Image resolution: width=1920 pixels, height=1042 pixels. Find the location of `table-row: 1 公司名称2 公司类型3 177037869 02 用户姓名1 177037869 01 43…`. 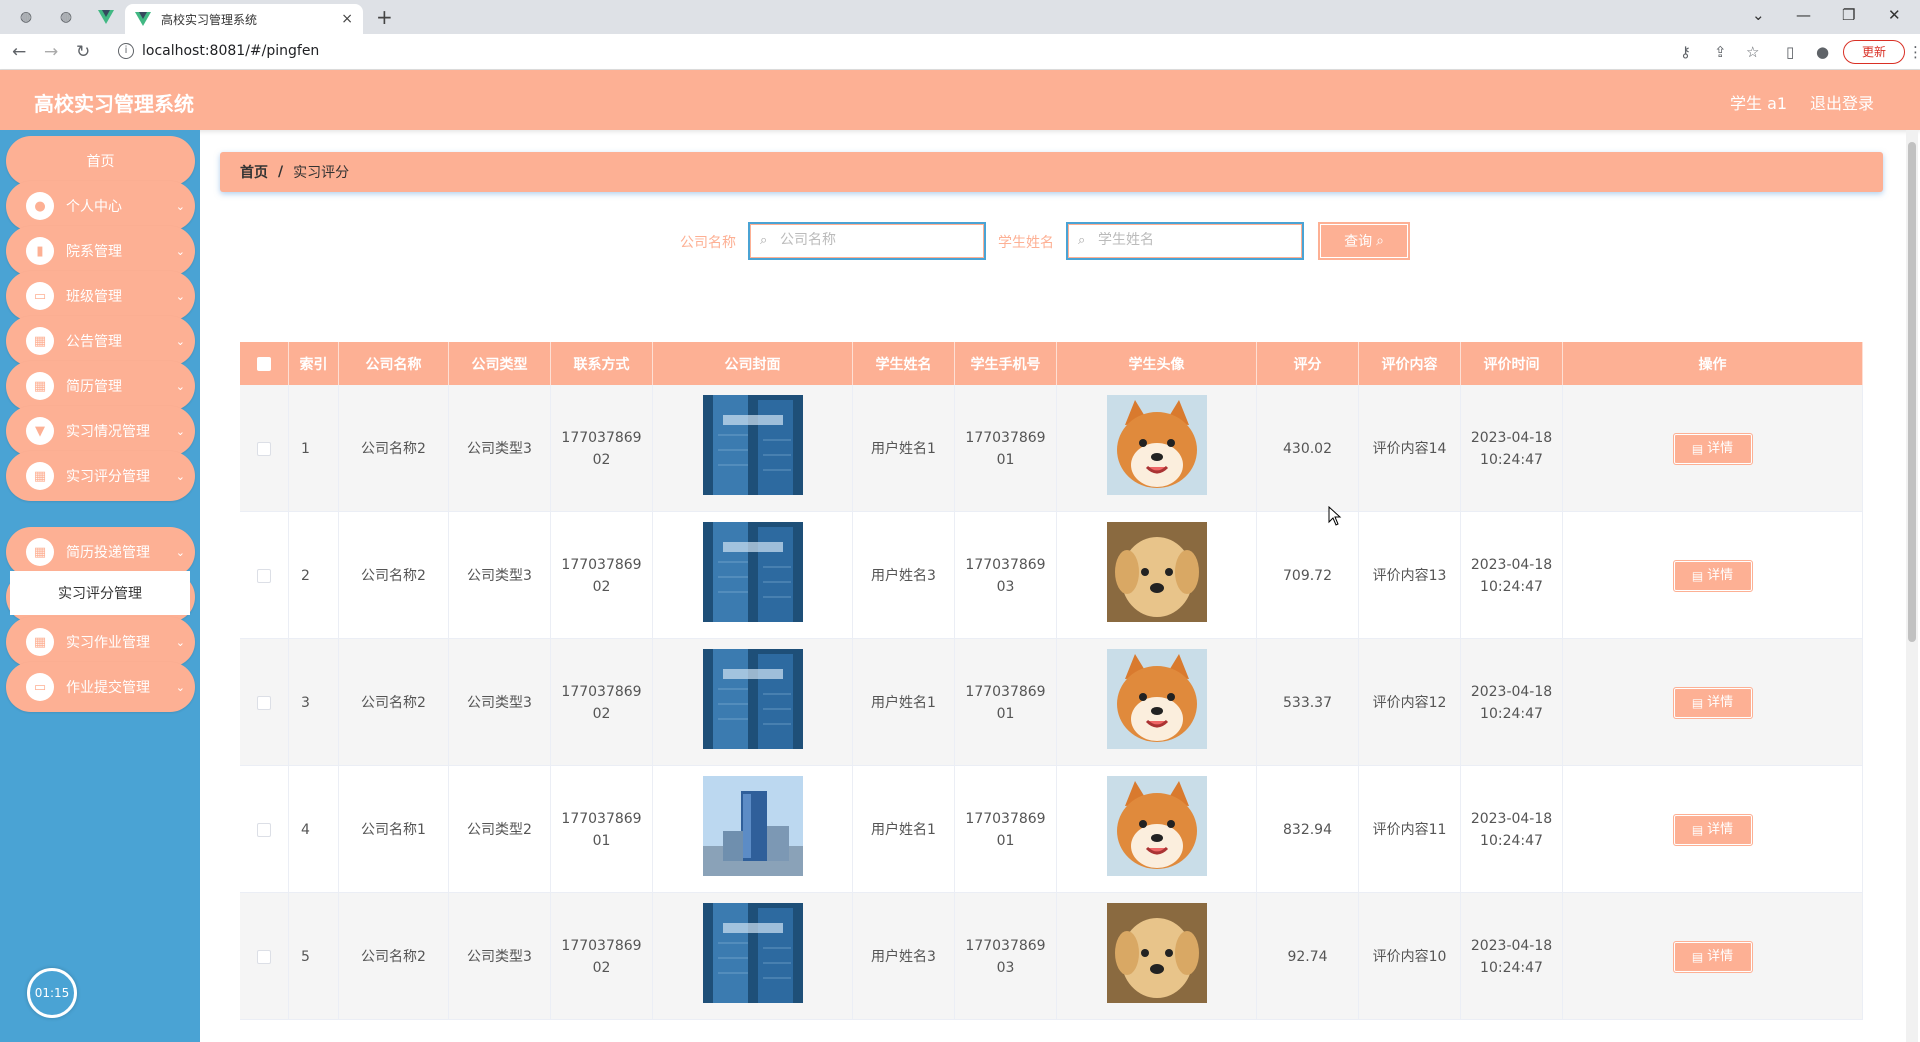

table-row: 1 公司名称2 公司类型3 177037869 02 用户姓名1 177037869 01 43… is located at coordinates (1051, 448).